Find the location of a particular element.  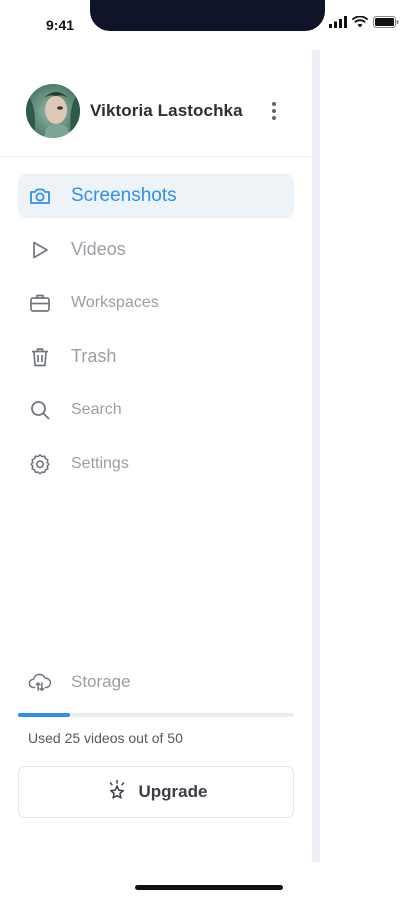

battery-icon is located at coordinates (386, 22).